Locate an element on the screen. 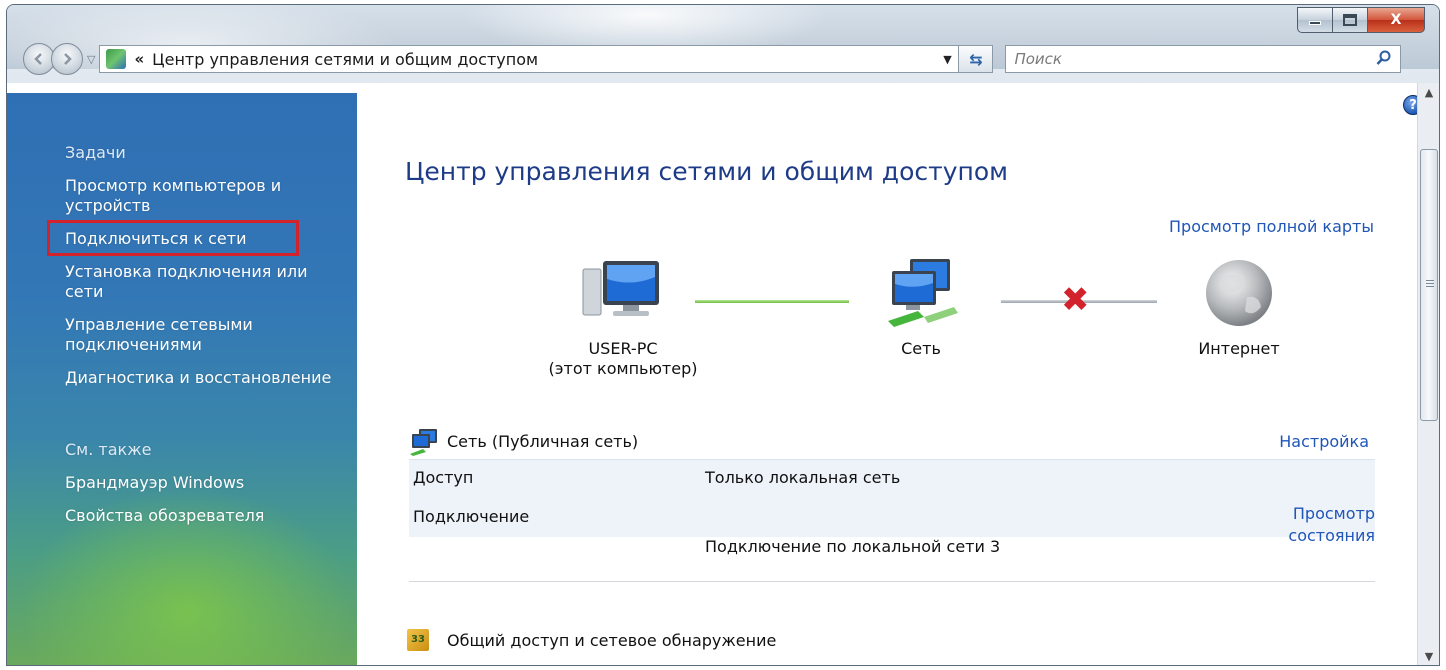 The height and width of the screenshot is (670, 1446). address-text: Центр управления сетями и общим доступом is located at coordinates (345, 59).